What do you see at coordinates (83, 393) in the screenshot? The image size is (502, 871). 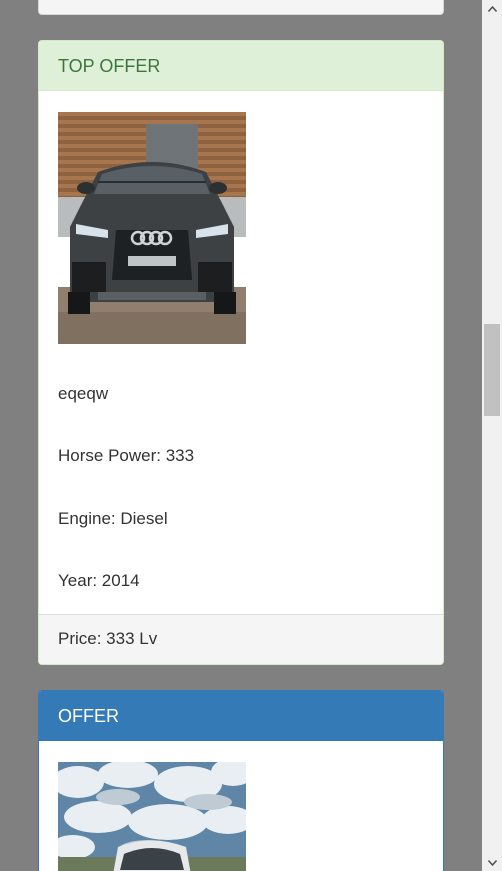 I see `car-name: eqeqw` at bounding box center [83, 393].